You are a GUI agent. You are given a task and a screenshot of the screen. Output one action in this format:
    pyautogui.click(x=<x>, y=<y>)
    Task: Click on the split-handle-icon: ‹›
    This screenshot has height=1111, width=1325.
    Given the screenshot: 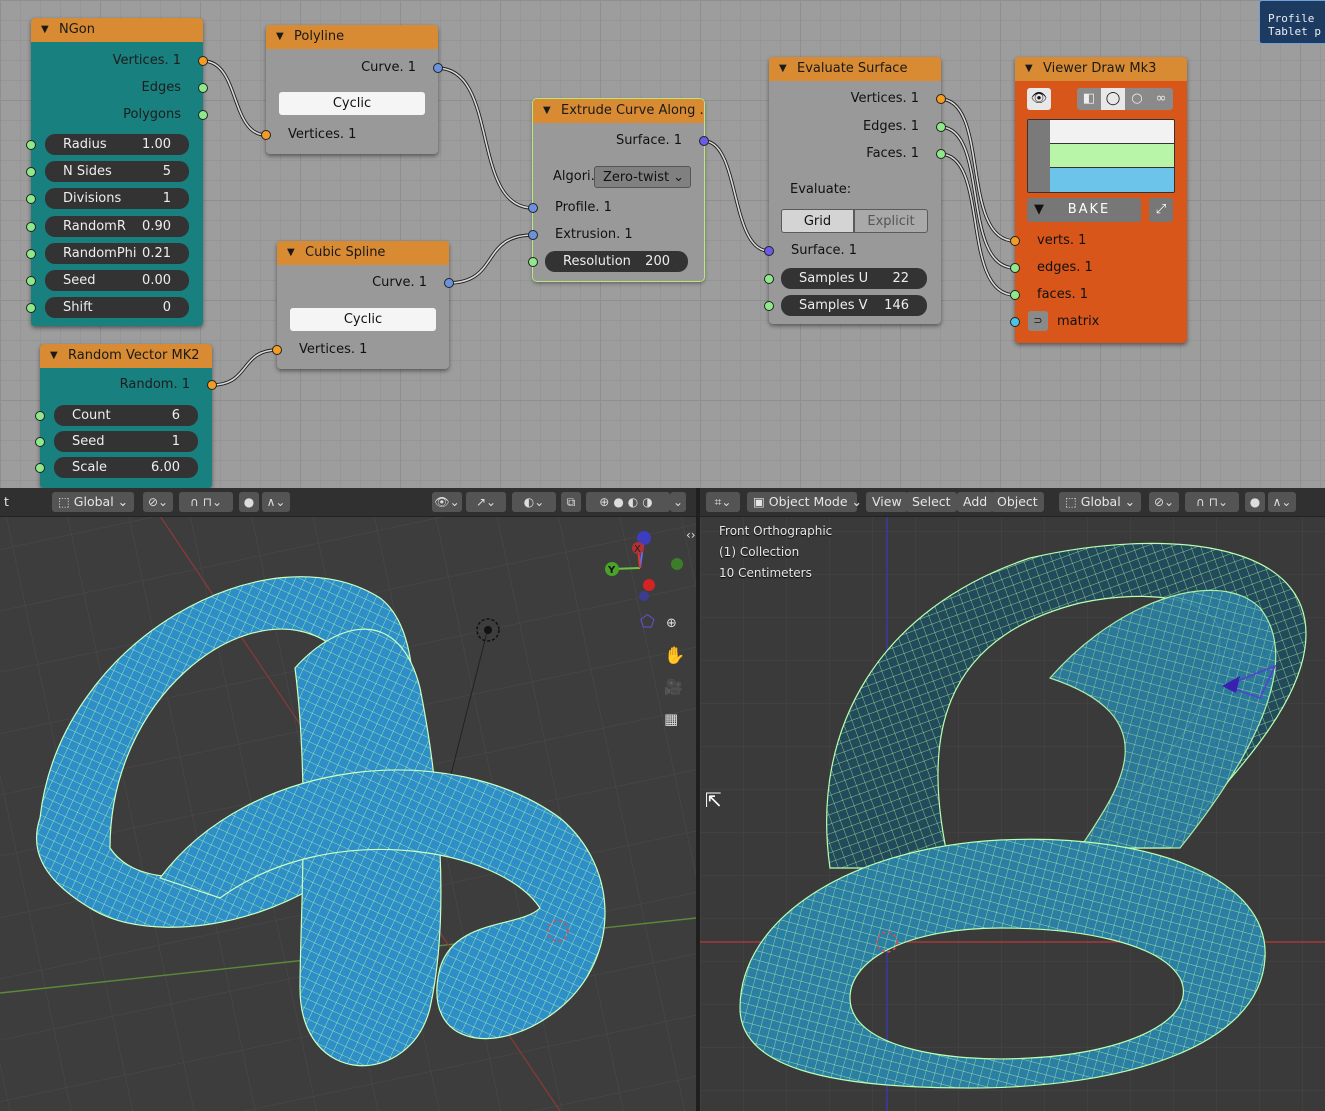 What is the action you would take?
    pyautogui.click(x=691, y=535)
    